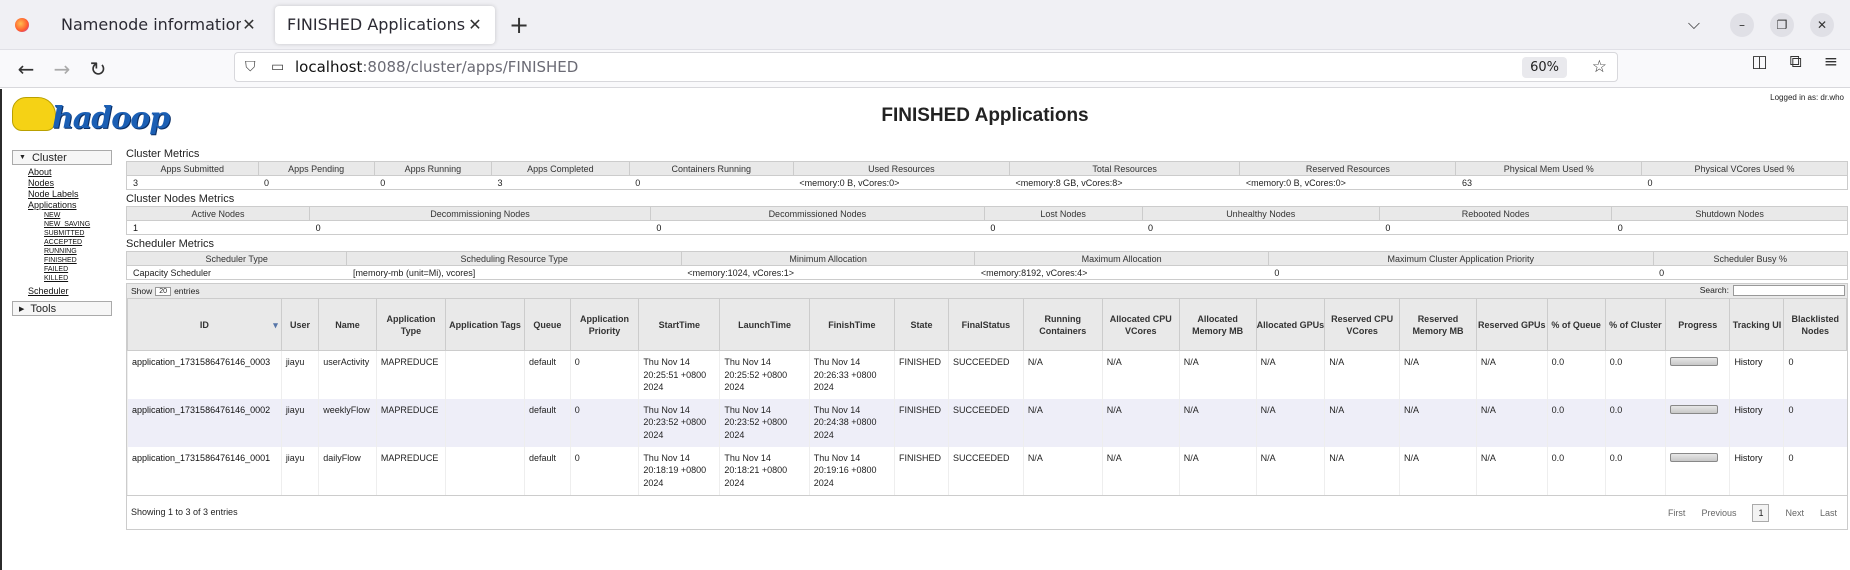 This screenshot has width=1850, height=570. Describe the element at coordinates (1290, 324) in the screenshot. I see `col-header-allocated-gpus: Allocated GPUs` at that location.